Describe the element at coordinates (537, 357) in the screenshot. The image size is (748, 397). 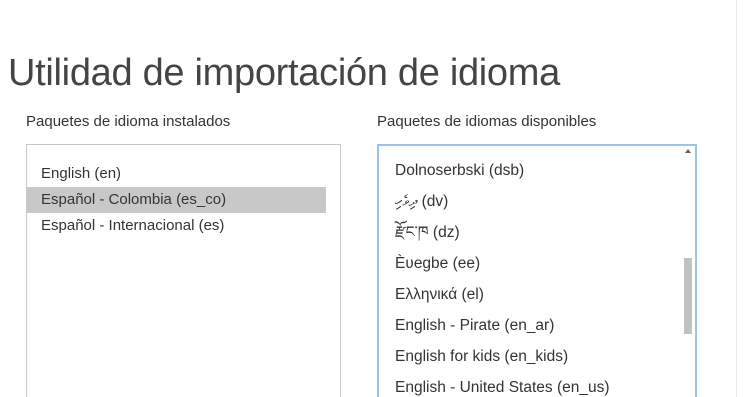
I see `available-list-item: English for kids (en_kids)` at that location.